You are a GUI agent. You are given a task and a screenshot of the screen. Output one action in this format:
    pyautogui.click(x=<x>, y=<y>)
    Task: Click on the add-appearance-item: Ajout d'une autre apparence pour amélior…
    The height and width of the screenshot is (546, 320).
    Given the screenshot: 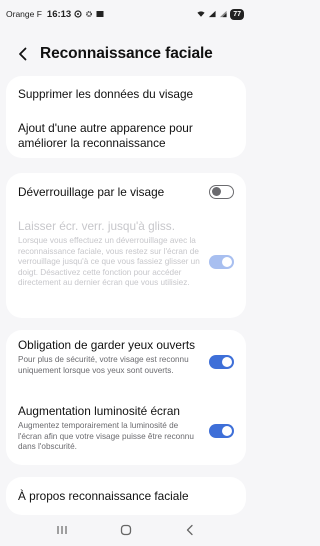 What is the action you would take?
    pyautogui.click(x=126, y=136)
    